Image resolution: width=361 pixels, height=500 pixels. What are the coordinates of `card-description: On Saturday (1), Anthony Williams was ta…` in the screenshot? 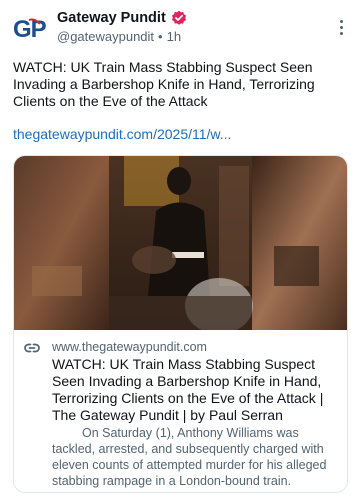 It's located at (189, 457).